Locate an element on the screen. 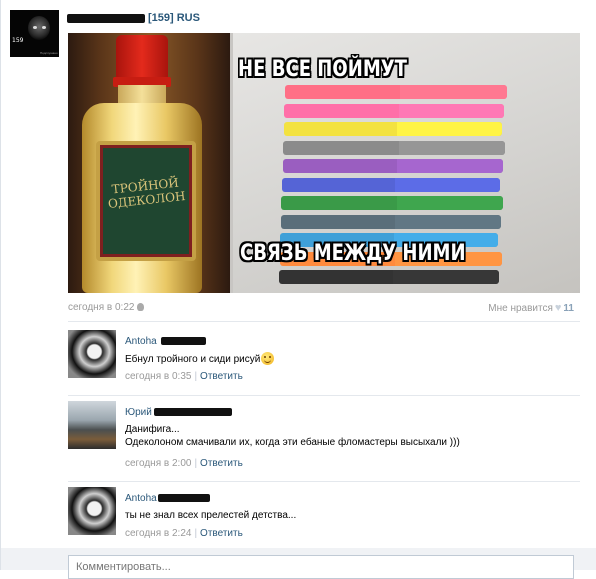 This screenshot has height=579, width=596. comment-input is located at coordinates (328, 564).